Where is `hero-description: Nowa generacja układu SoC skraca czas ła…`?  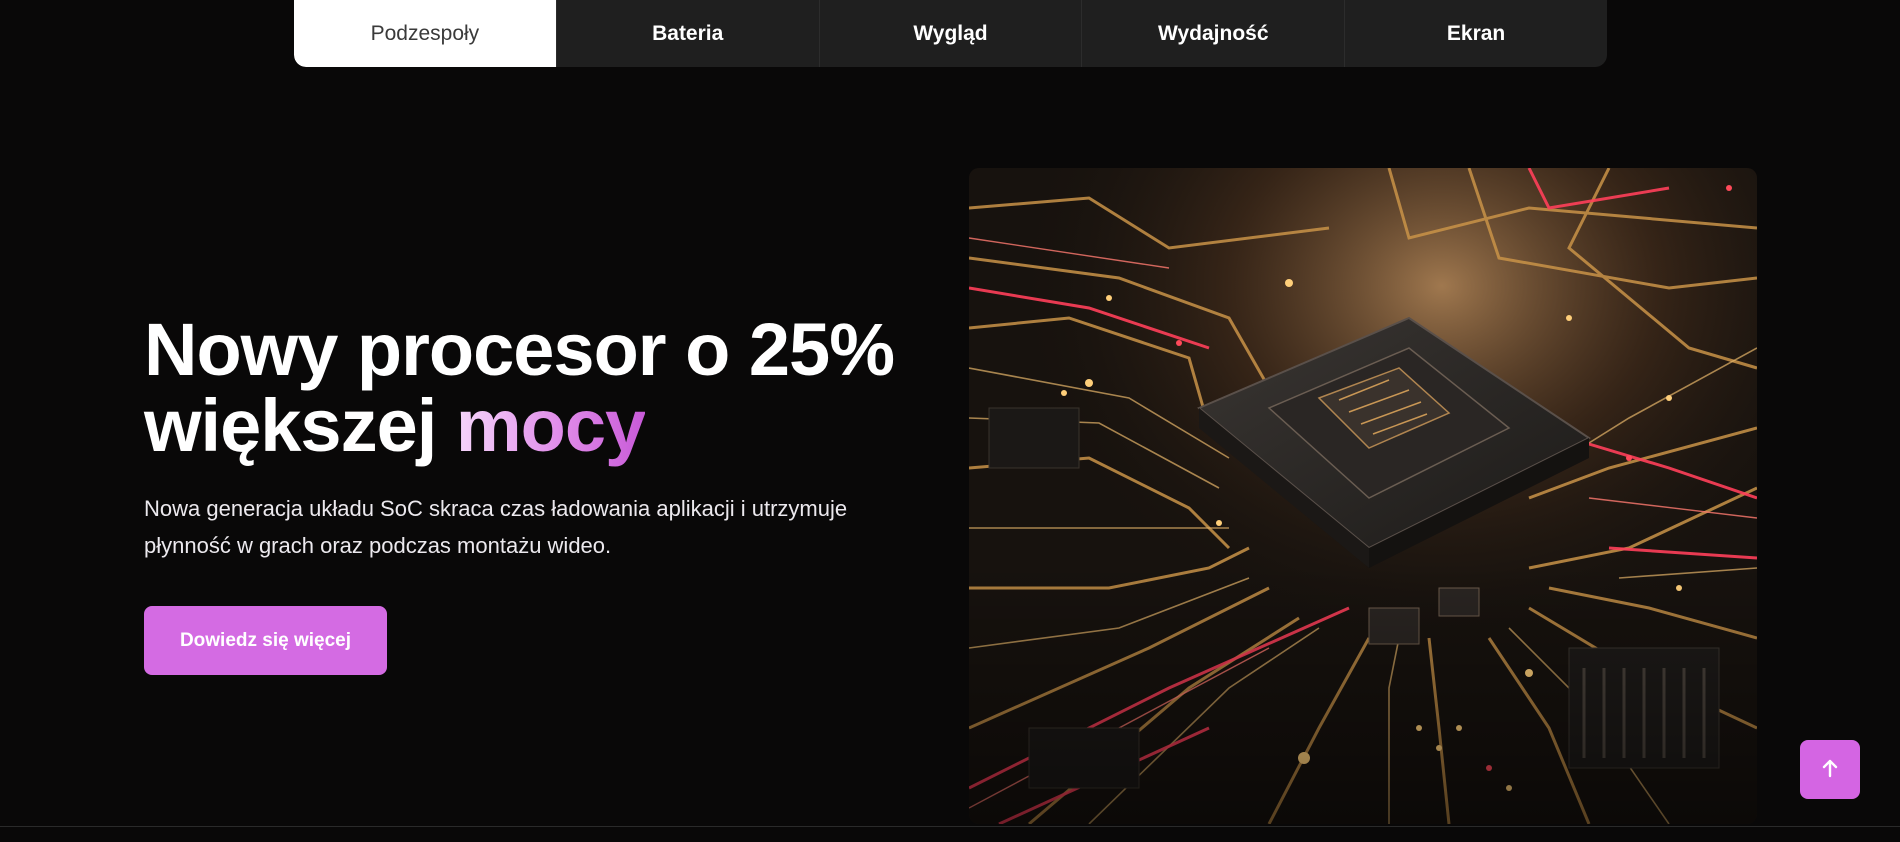
hero-description: Nowa generacja układu SoC skraca czas ła… is located at coordinates (504, 527).